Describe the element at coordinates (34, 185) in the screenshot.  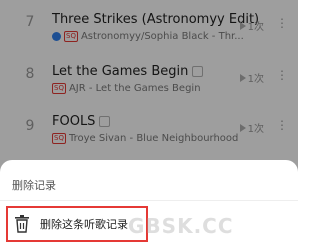
I see `sheet-title: 删除记录` at that location.